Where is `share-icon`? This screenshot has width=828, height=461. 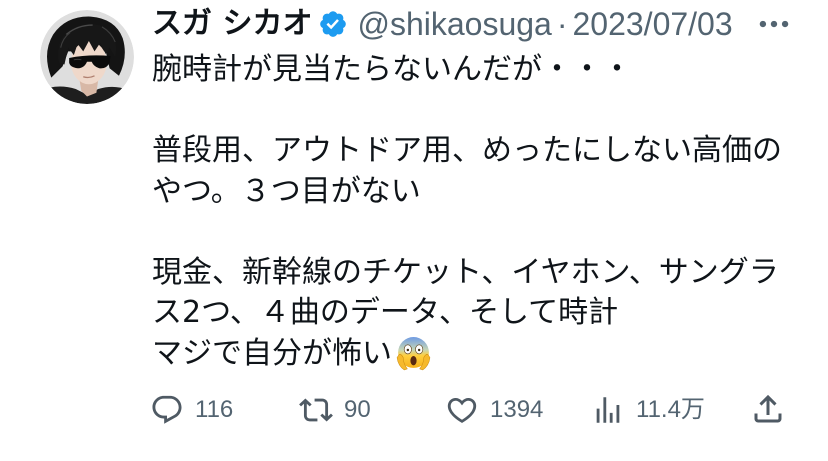
share-icon is located at coordinates (768, 409).